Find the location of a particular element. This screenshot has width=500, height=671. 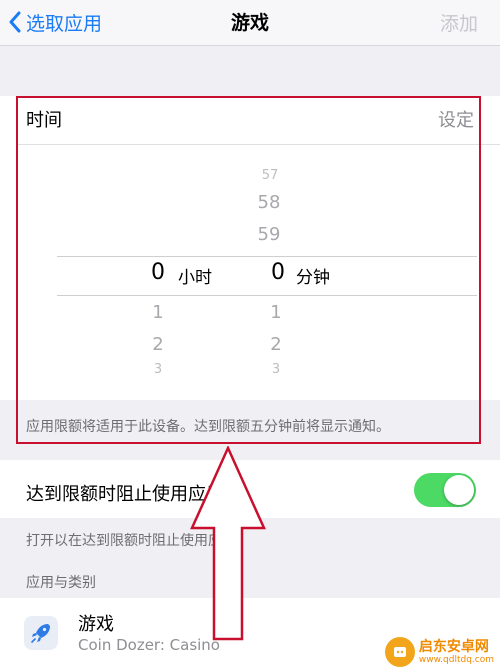

switch-knob is located at coordinates (459, 490).